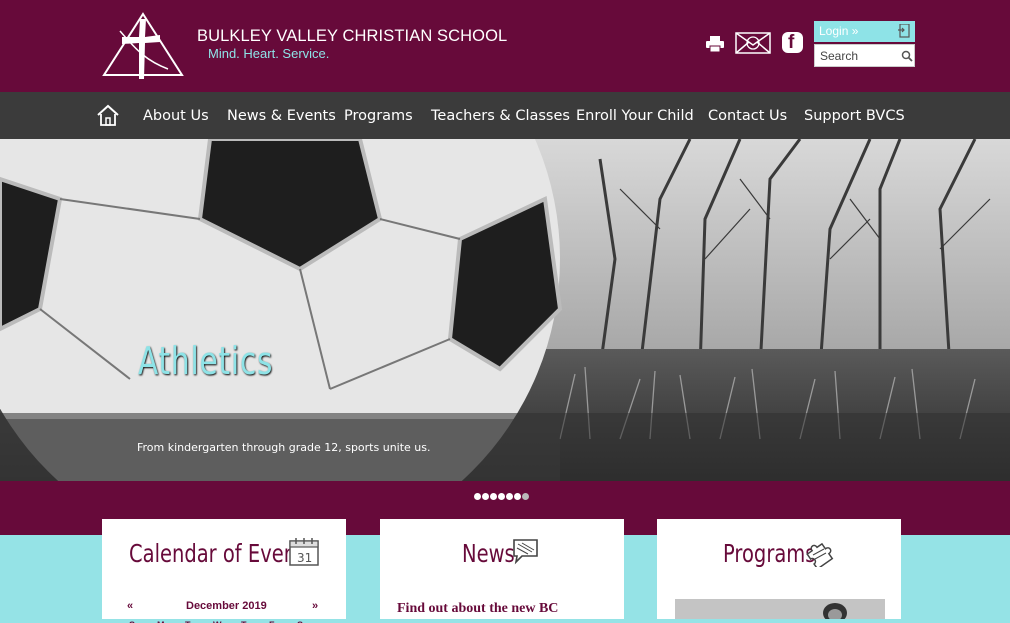 This screenshot has width=1010, height=623. Describe the element at coordinates (769, 553) in the screenshot. I see `programs-title: Programs` at that location.